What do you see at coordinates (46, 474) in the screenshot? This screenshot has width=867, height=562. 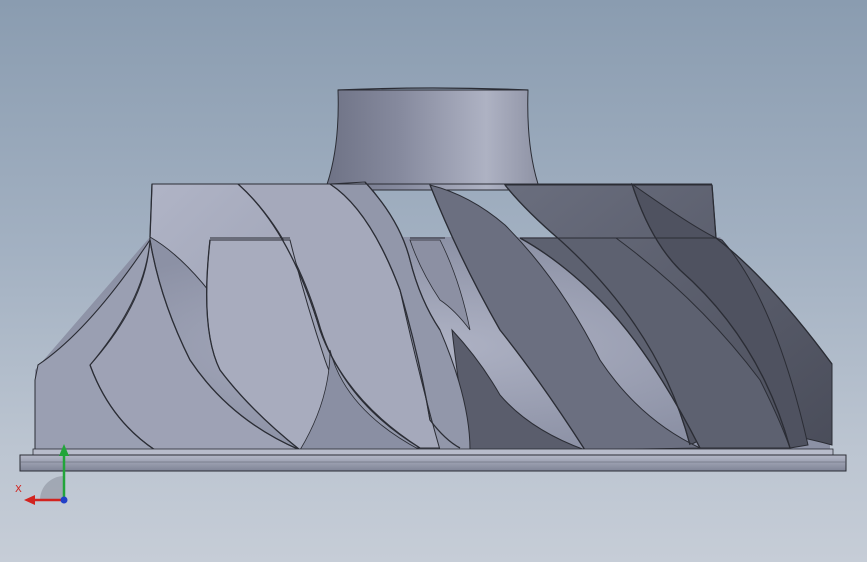 I see `coordinate-triad` at bounding box center [46, 474].